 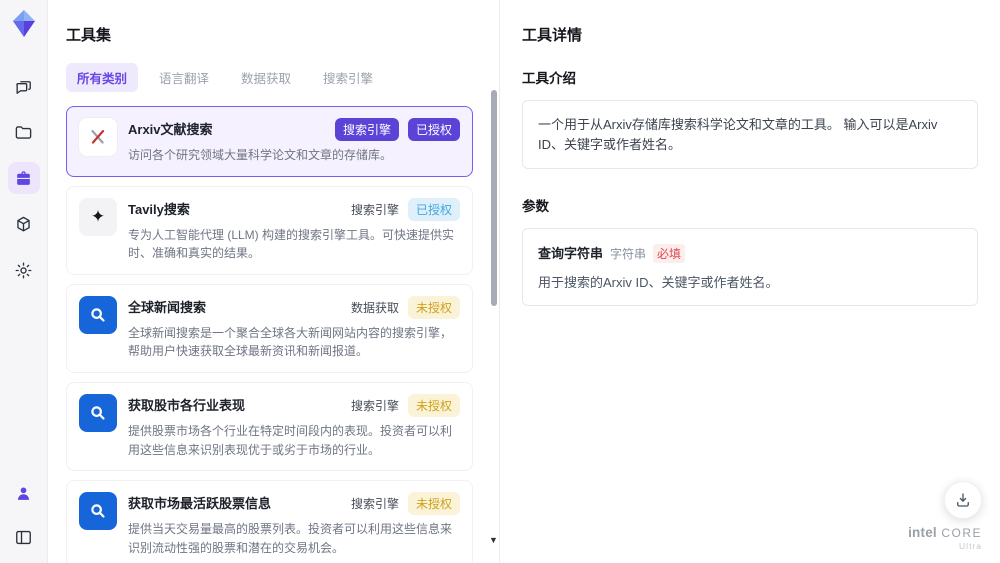 I want to click on tab-3: 搜索引擎, so click(x=348, y=77).